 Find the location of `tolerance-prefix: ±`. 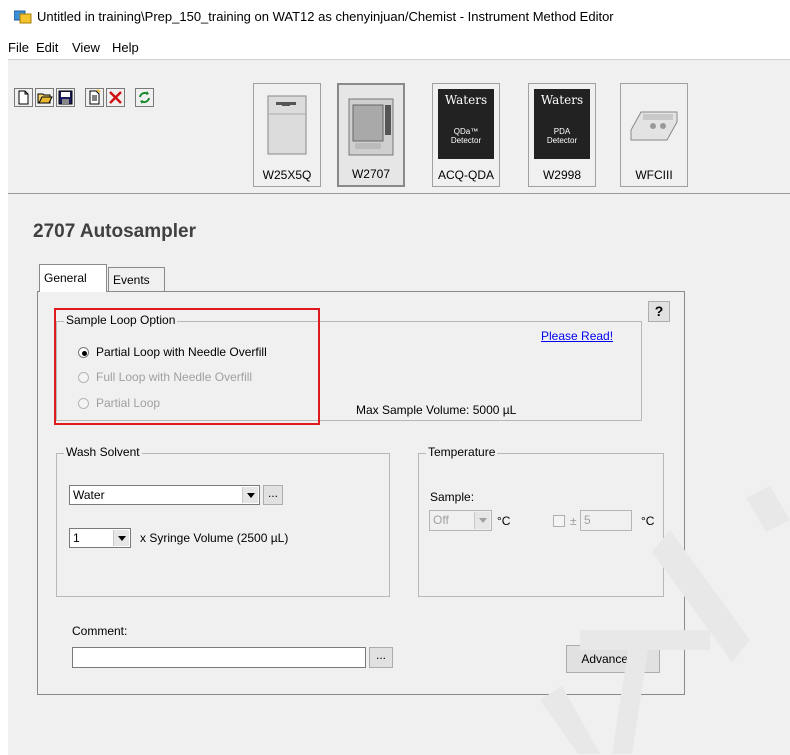

tolerance-prefix: ± is located at coordinates (573, 521).